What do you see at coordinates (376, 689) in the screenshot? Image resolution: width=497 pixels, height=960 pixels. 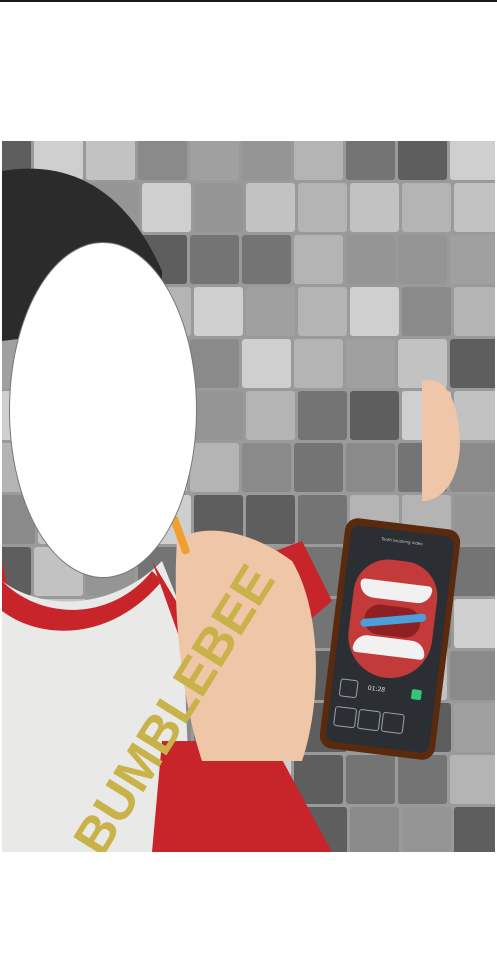 I see `timer: 01:28` at bounding box center [376, 689].